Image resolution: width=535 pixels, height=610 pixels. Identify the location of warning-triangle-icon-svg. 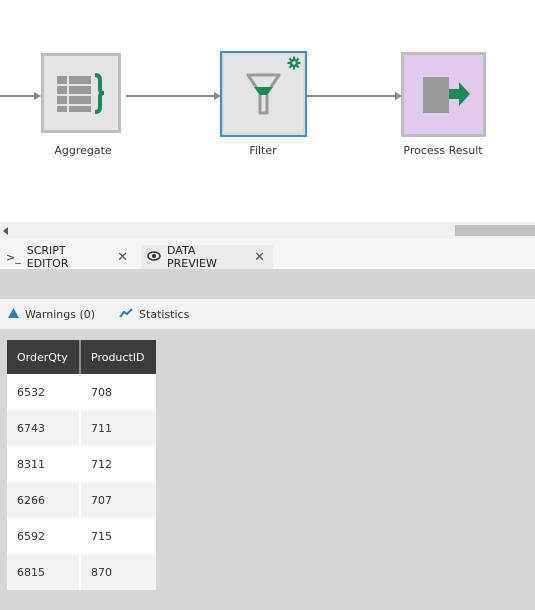
(13, 312).